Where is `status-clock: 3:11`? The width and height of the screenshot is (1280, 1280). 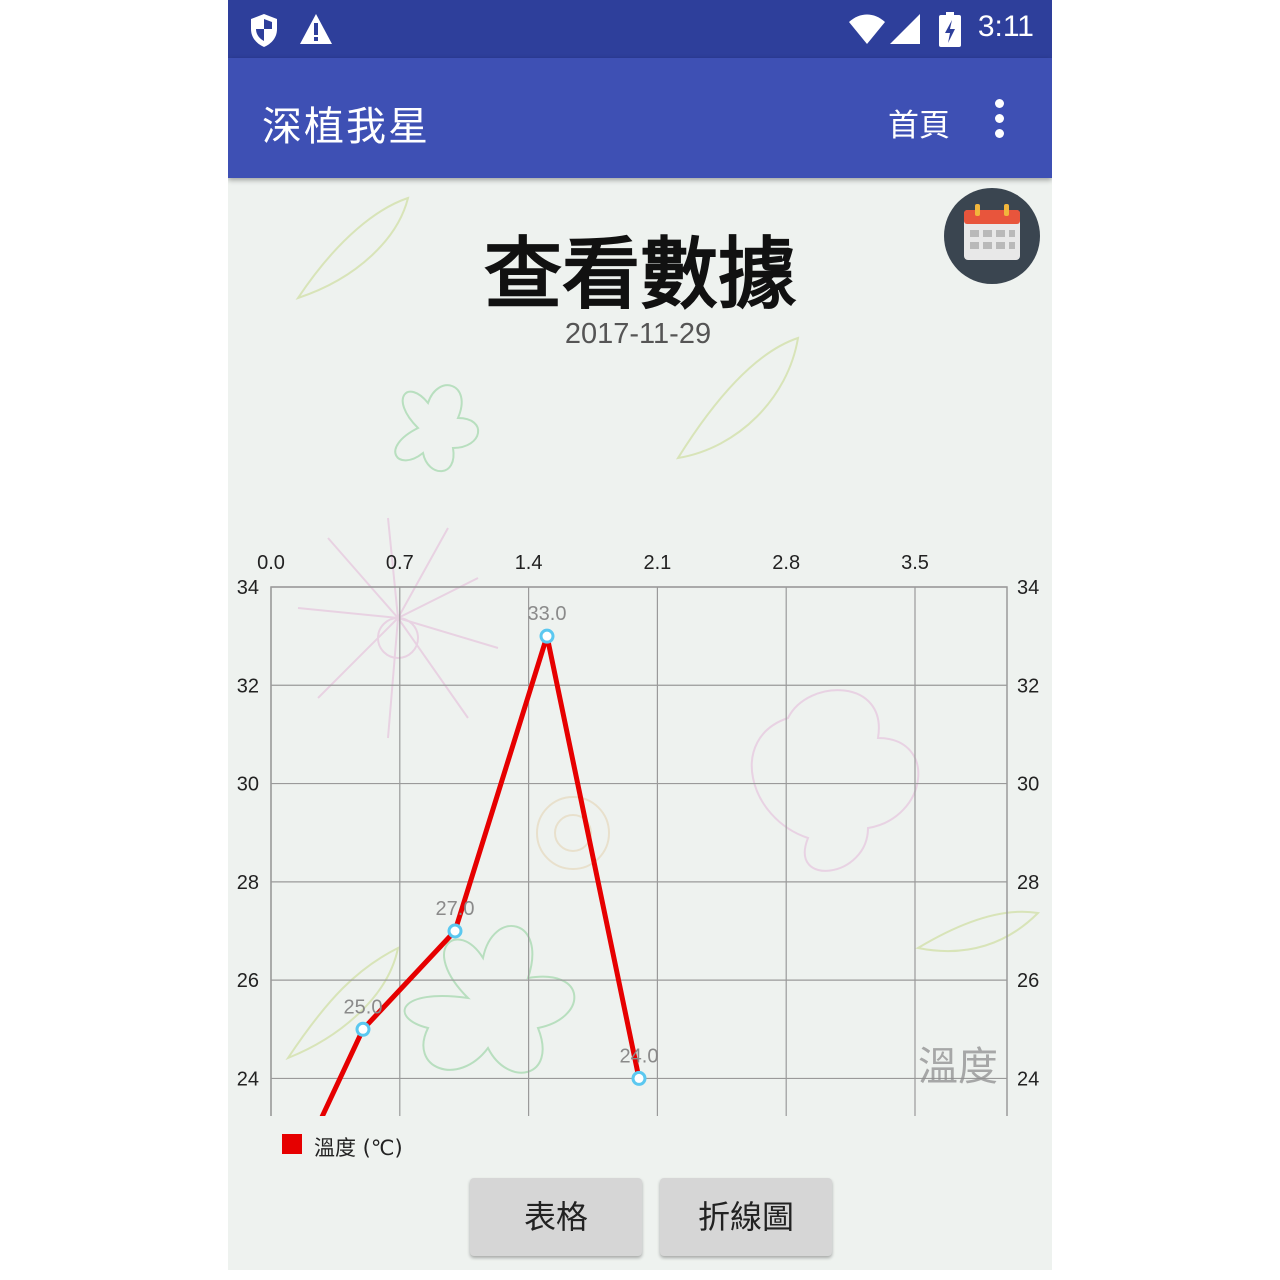
status-clock: 3:11 is located at coordinates (1005, 26).